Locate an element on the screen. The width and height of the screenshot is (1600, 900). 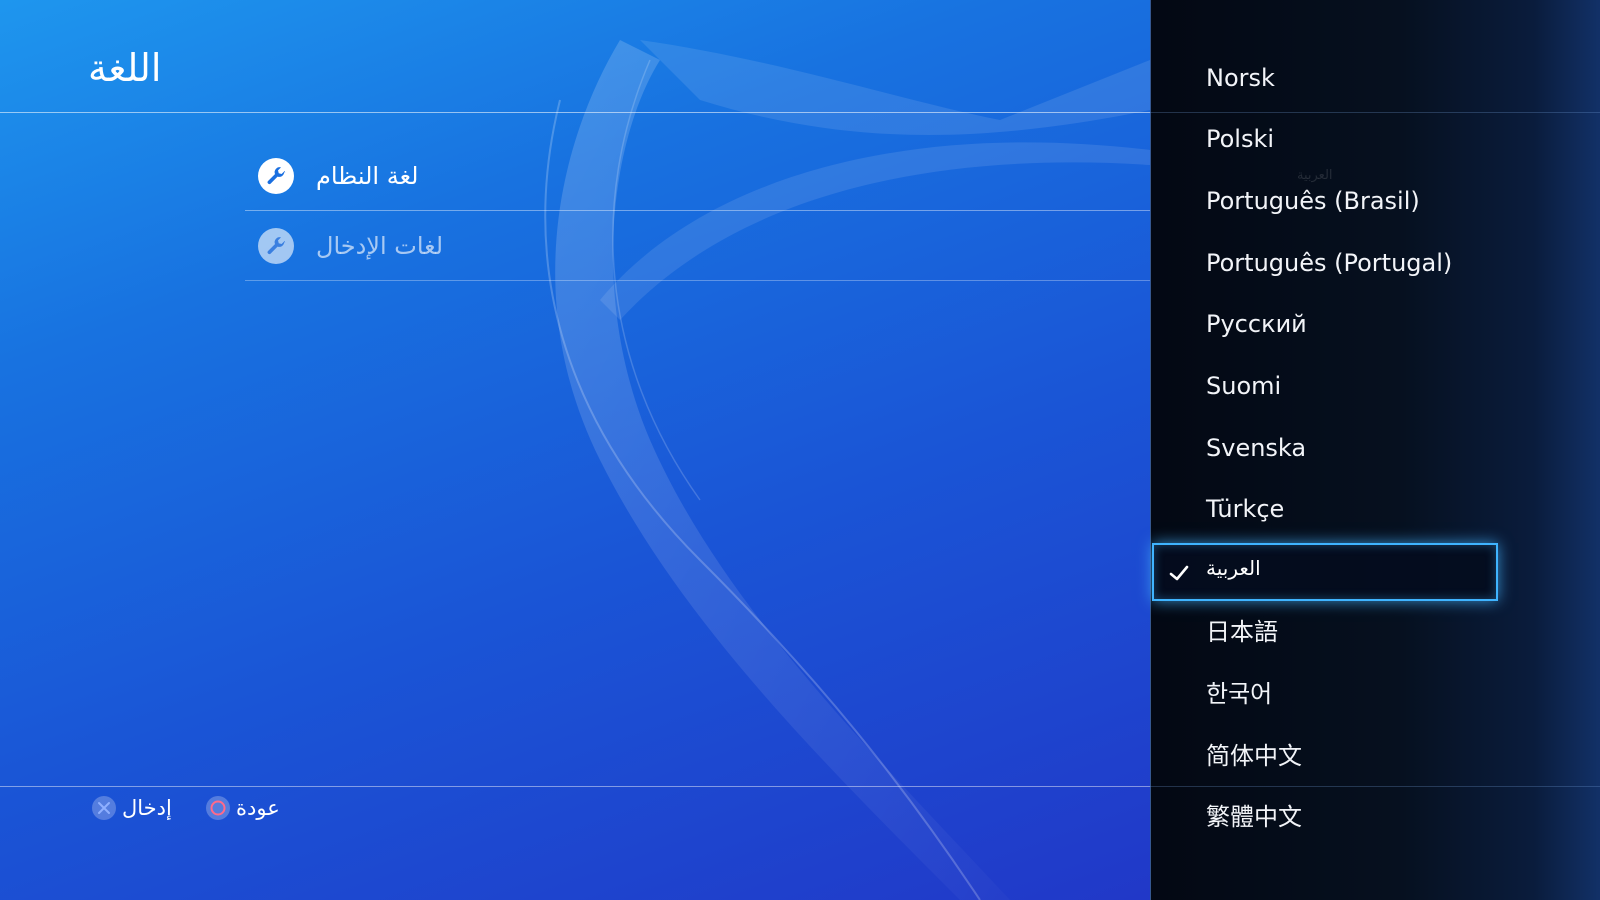
language-option-korean: 한국어 is located at coordinates (1239, 694).